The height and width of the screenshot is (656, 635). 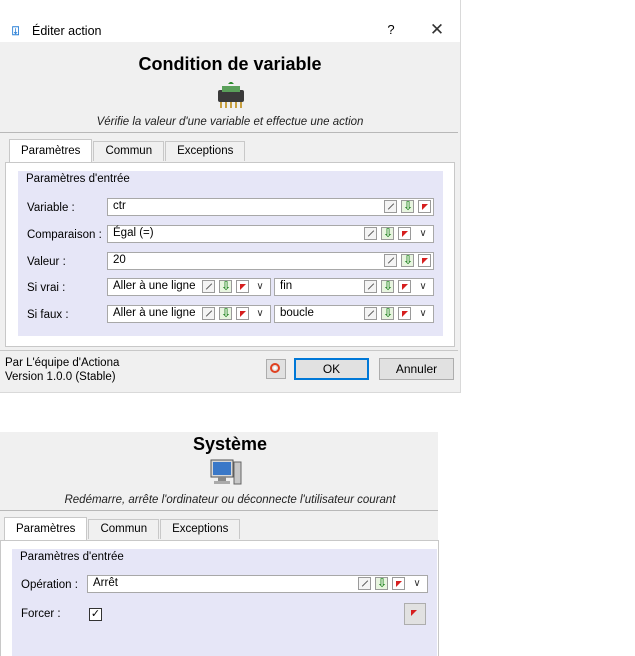 What do you see at coordinates (270, 207) in the screenshot?
I see `variable-field: ctr` at bounding box center [270, 207].